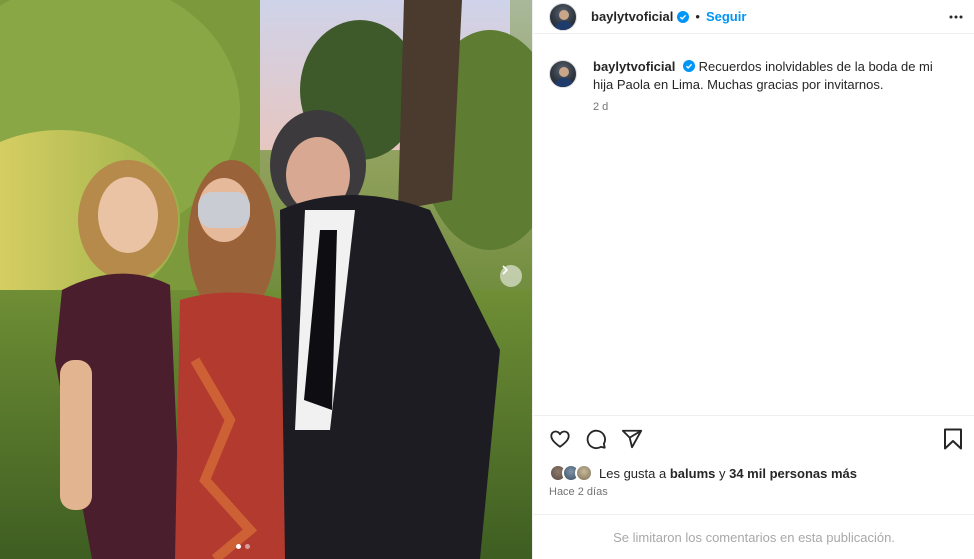 This screenshot has width=974, height=559. What do you see at coordinates (632, 439) in the screenshot?
I see `share-icon` at bounding box center [632, 439].